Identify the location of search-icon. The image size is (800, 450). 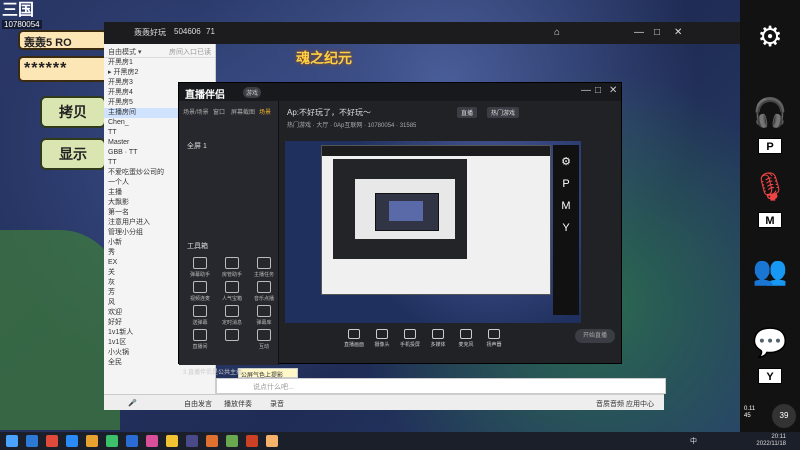
(32, 441).